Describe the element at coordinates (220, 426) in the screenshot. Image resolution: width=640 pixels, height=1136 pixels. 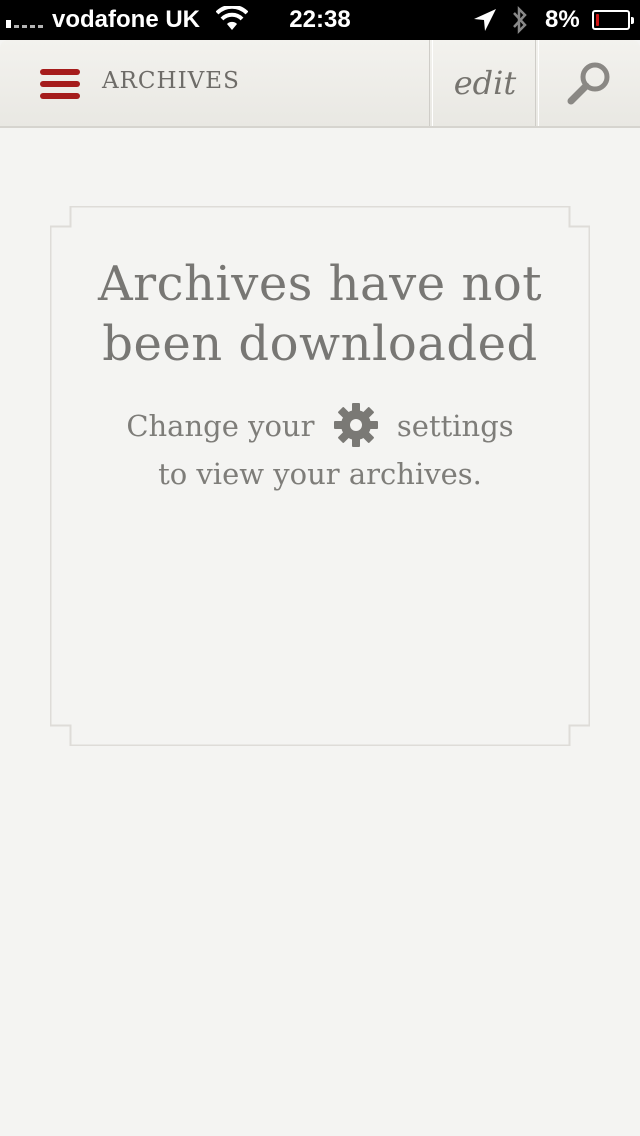
I see `message-text-before: Change your` at that location.